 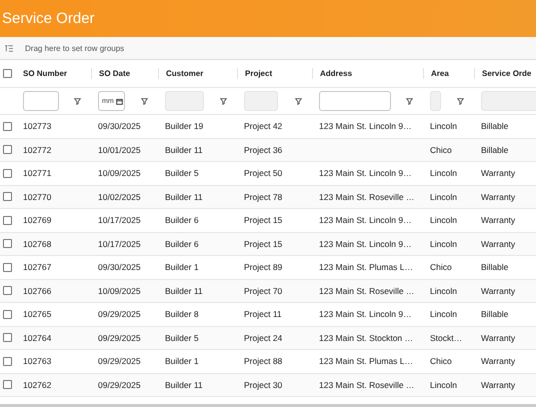 What do you see at coordinates (263, 197) in the screenshot?
I see `table-cell-text: Project 78` at bounding box center [263, 197].